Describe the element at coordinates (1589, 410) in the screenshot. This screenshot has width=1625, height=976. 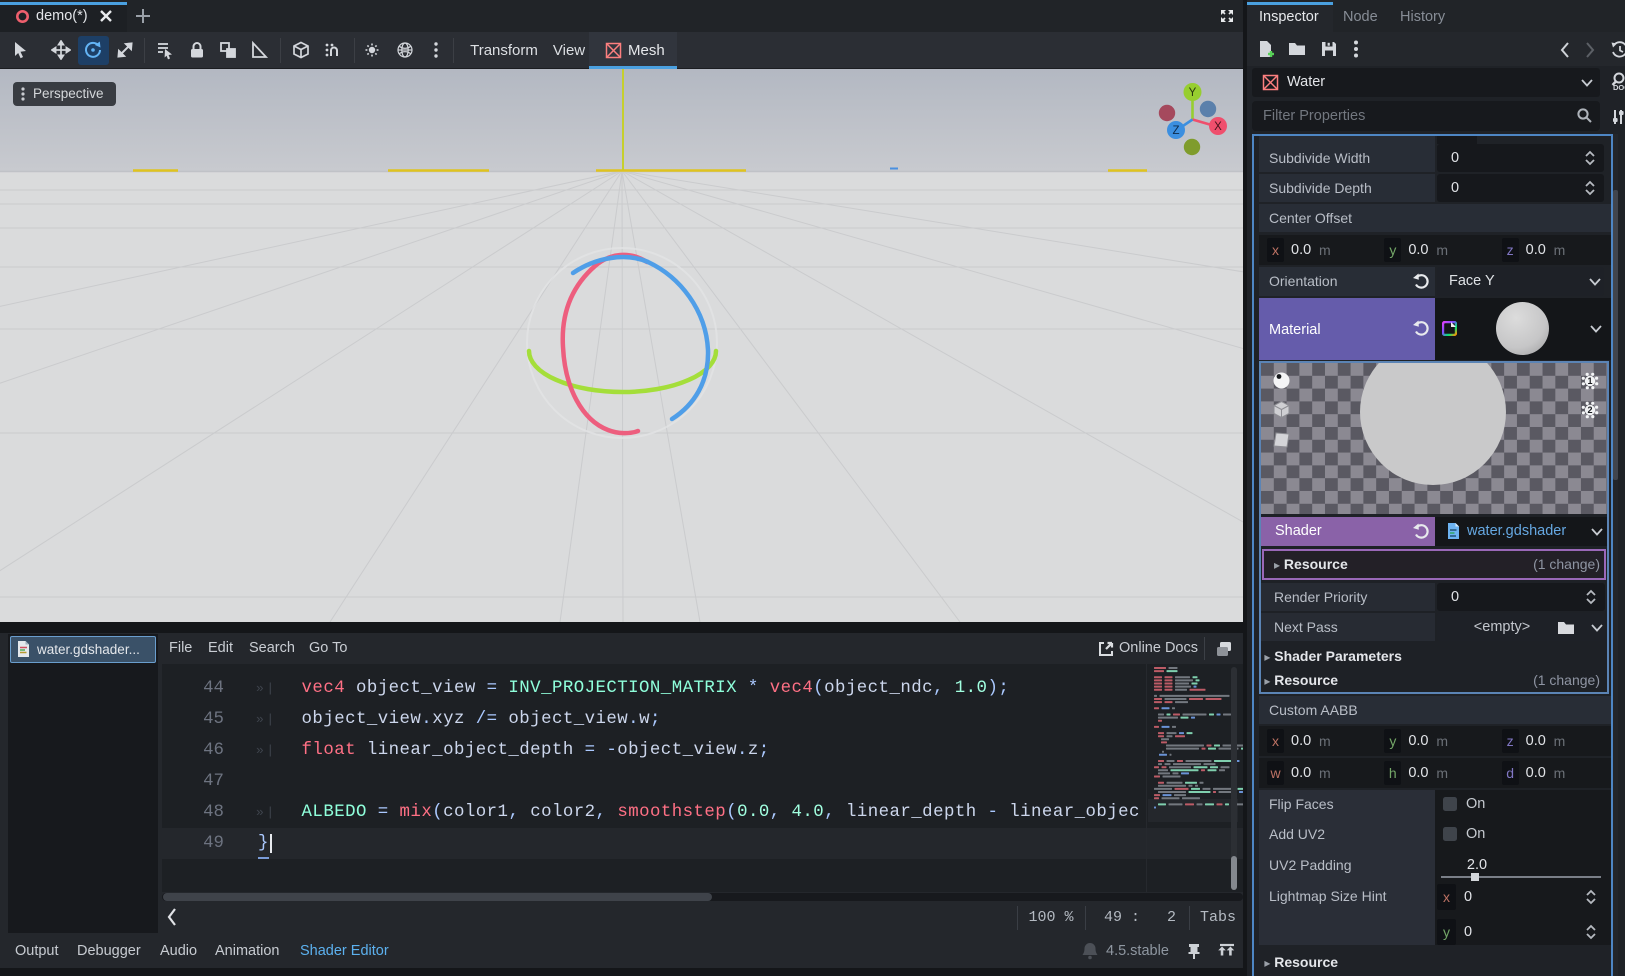
I see `svg-text: 2` at that location.